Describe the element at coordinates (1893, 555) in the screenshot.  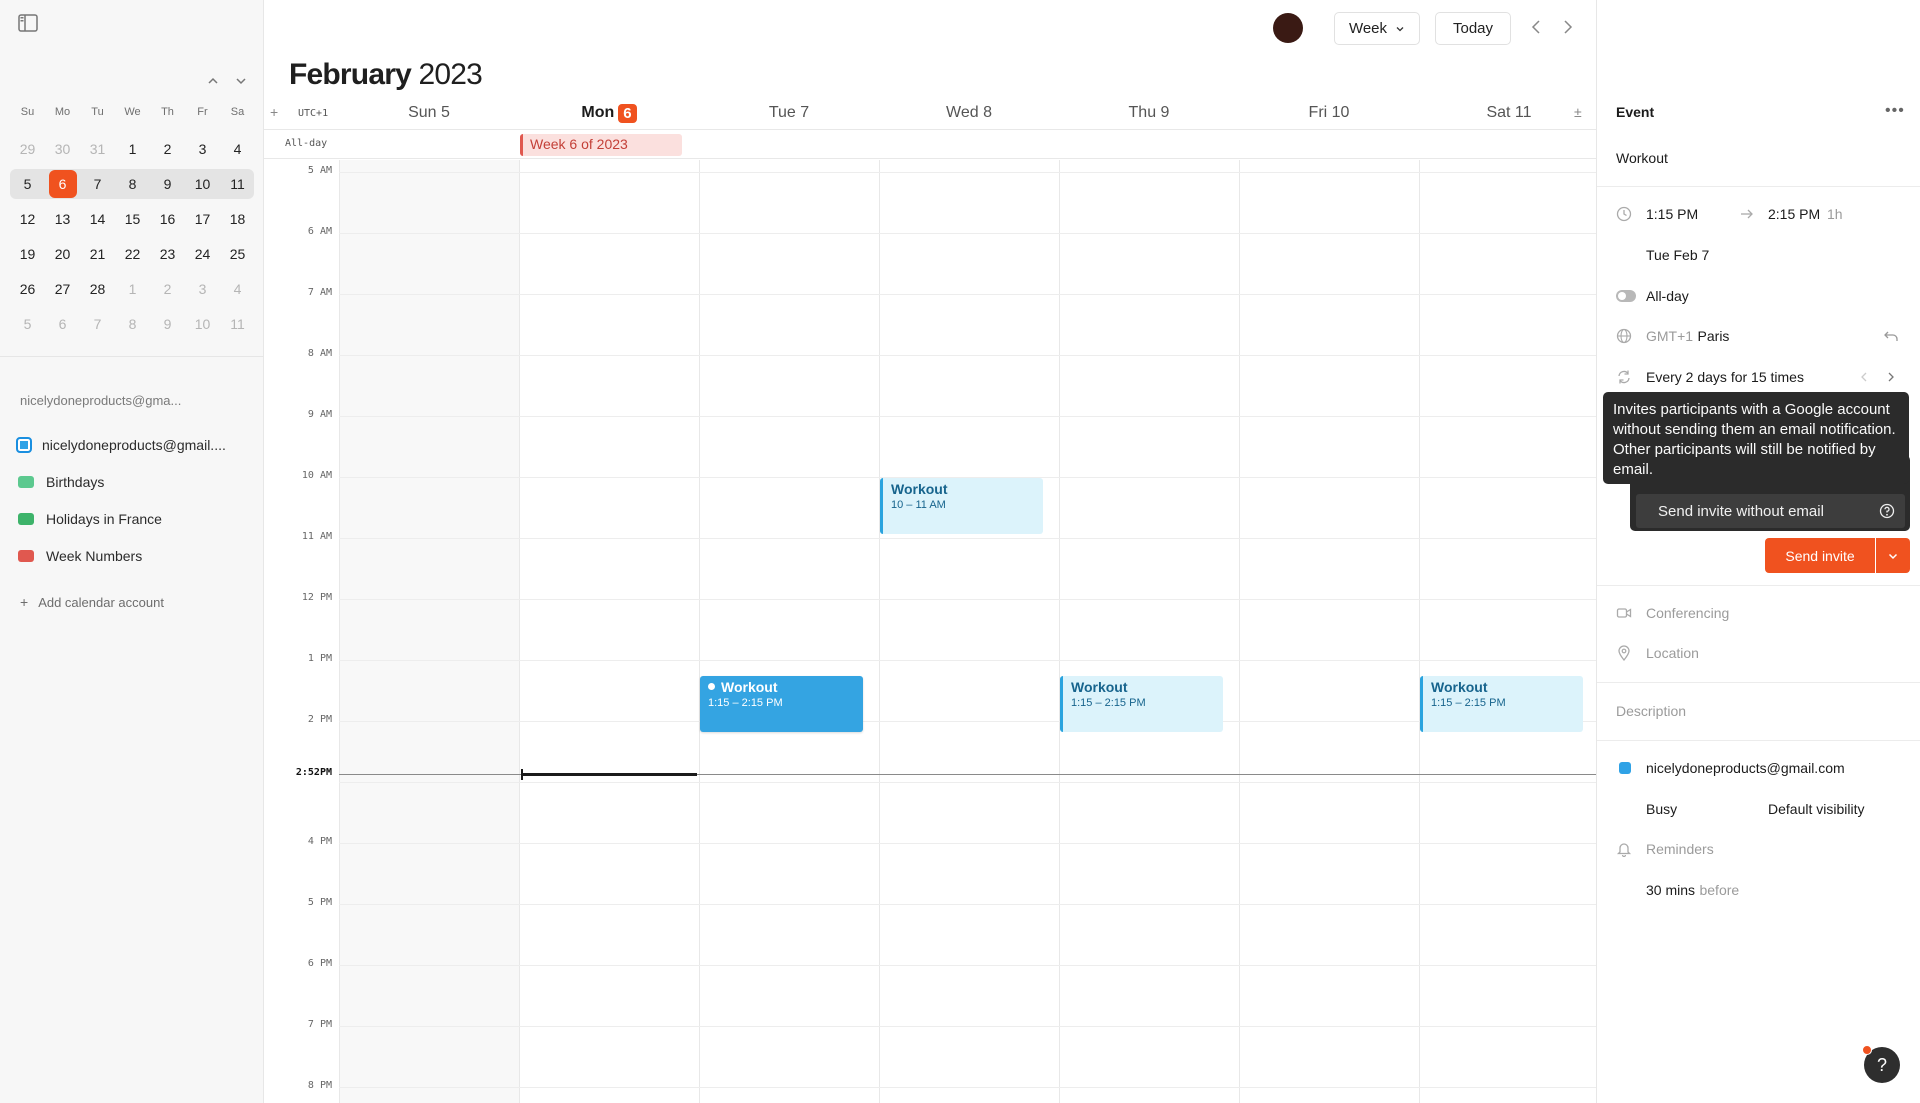
I see `send-invite-menu-button` at that location.